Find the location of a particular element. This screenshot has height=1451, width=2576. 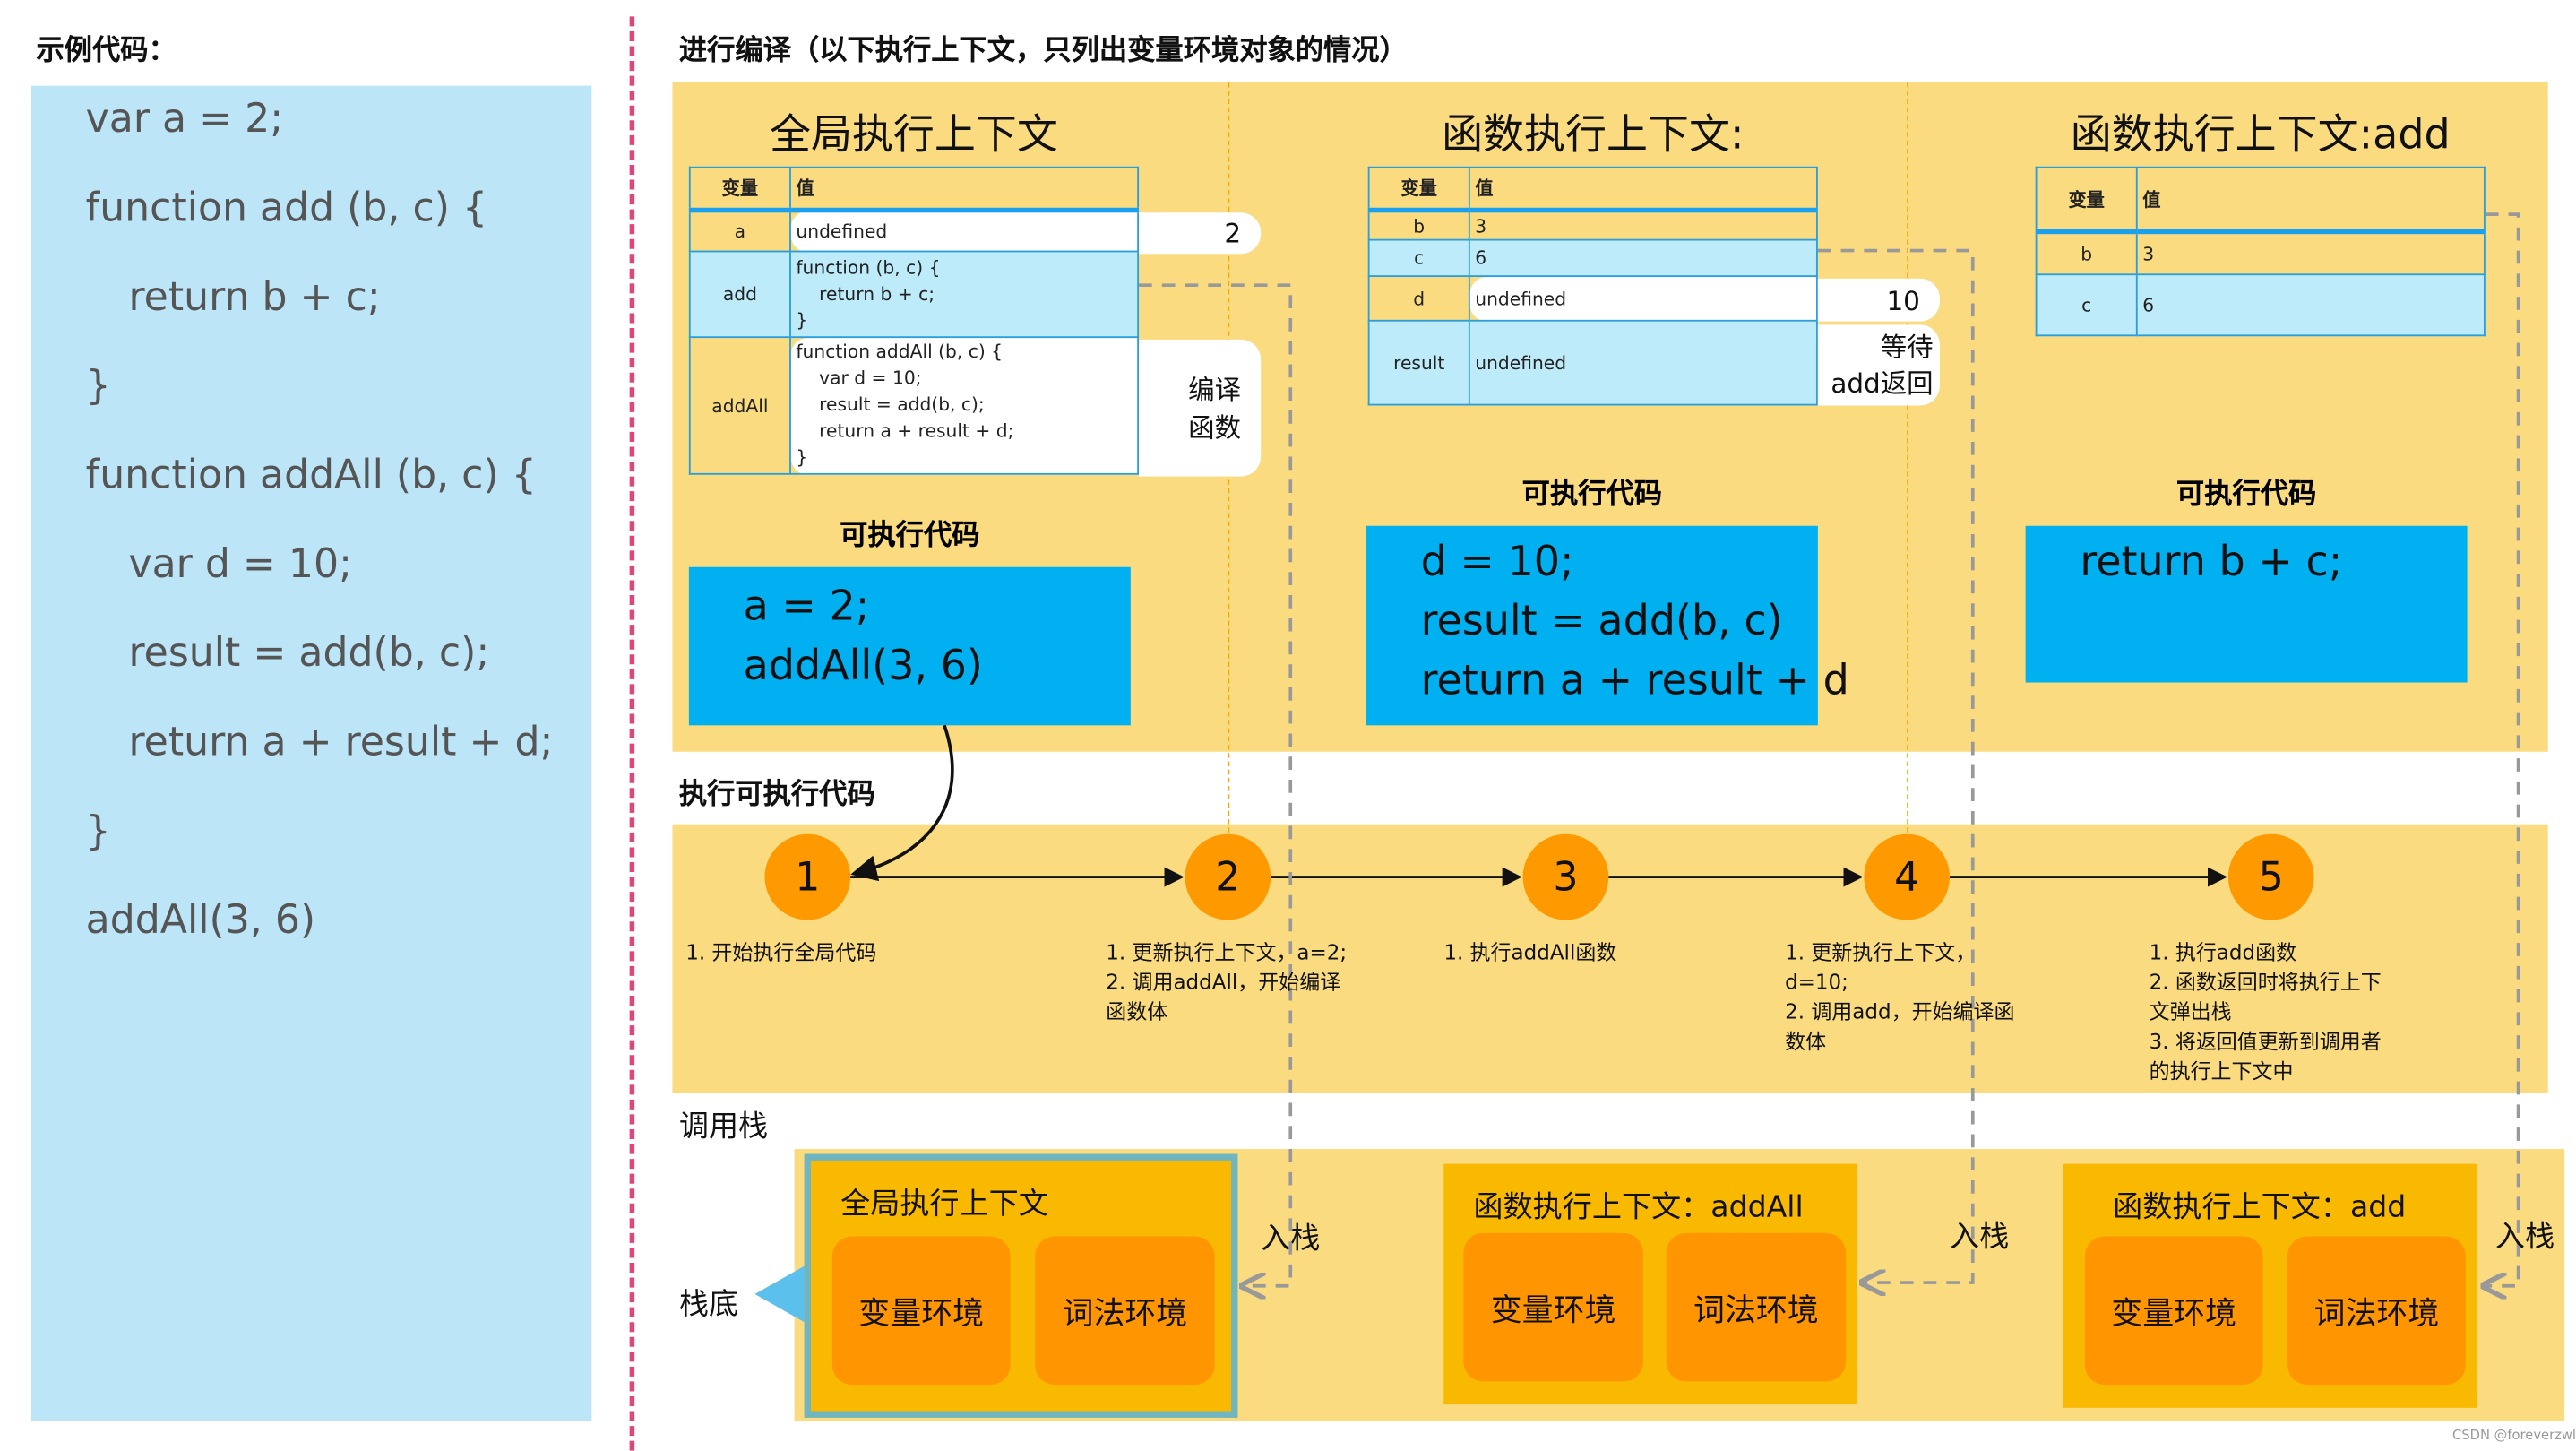

step-description: 1. 开始执行全局代码 is located at coordinates (781, 952).